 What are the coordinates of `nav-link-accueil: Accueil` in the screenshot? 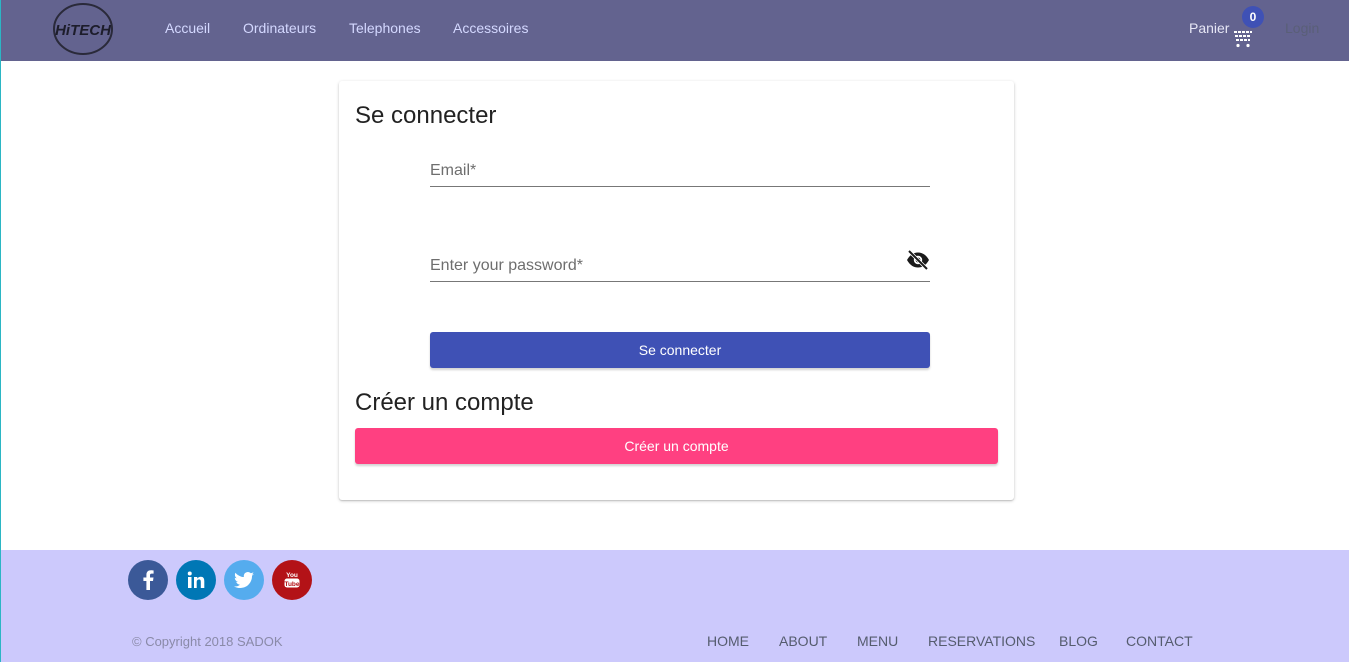 It's located at (187, 28).